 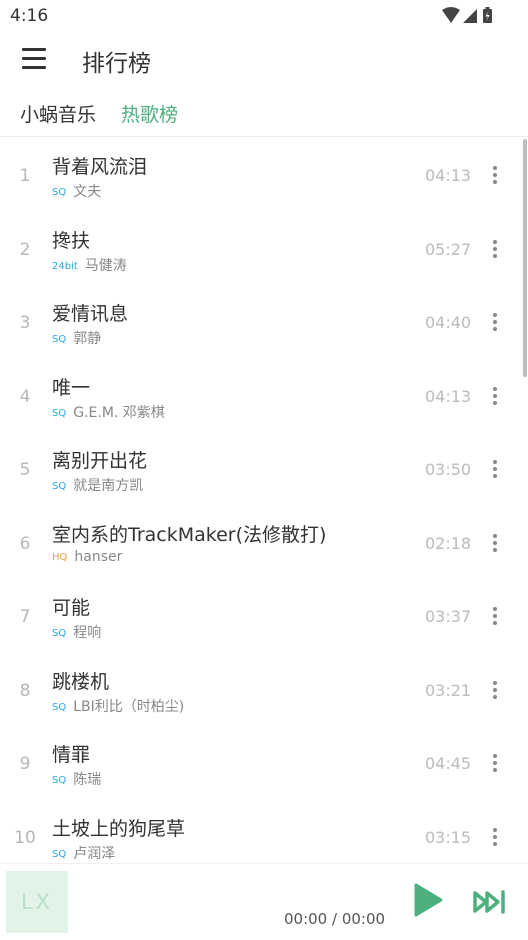 What do you see at coordinates (264, 112) in the screenshot?
I see `source-tabs: 小蜗音乐 热歌榜` at bounding box center [264, 112].